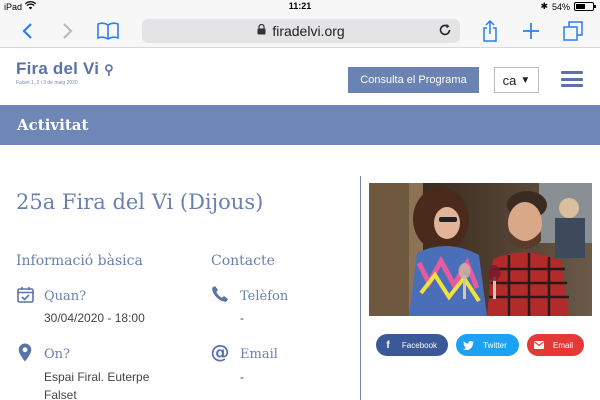 The width and height of the screenshot is (600, 400). I want to click on column-divider, so click(360, 288).